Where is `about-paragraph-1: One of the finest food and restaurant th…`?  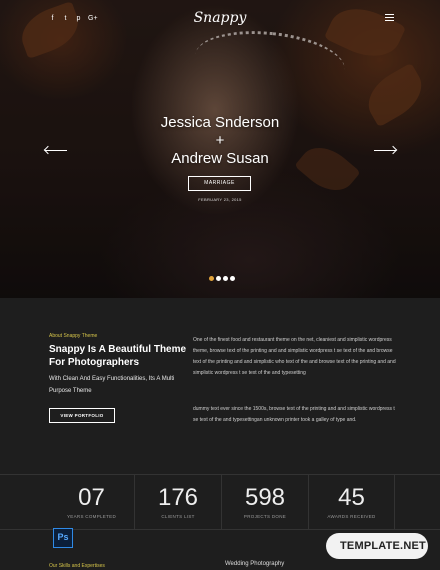
about-paragraph-1: One of the finest food and restaurant th… is located at coordinates (294, 356).